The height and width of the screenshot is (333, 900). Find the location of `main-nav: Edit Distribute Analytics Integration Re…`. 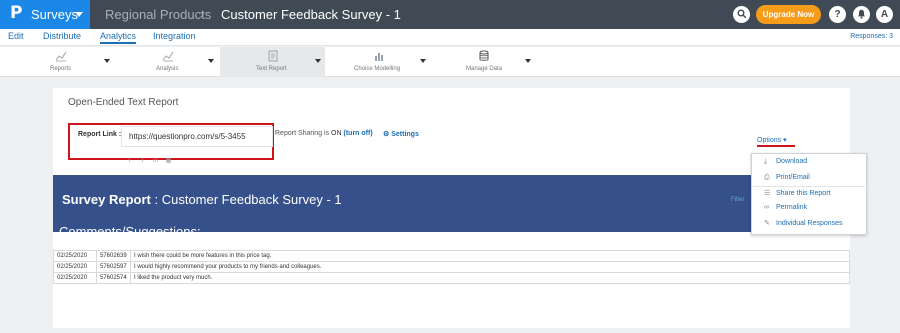

main-nav: Edit Distribute Analytics Integration Re… is located at coordinates (450, 37).